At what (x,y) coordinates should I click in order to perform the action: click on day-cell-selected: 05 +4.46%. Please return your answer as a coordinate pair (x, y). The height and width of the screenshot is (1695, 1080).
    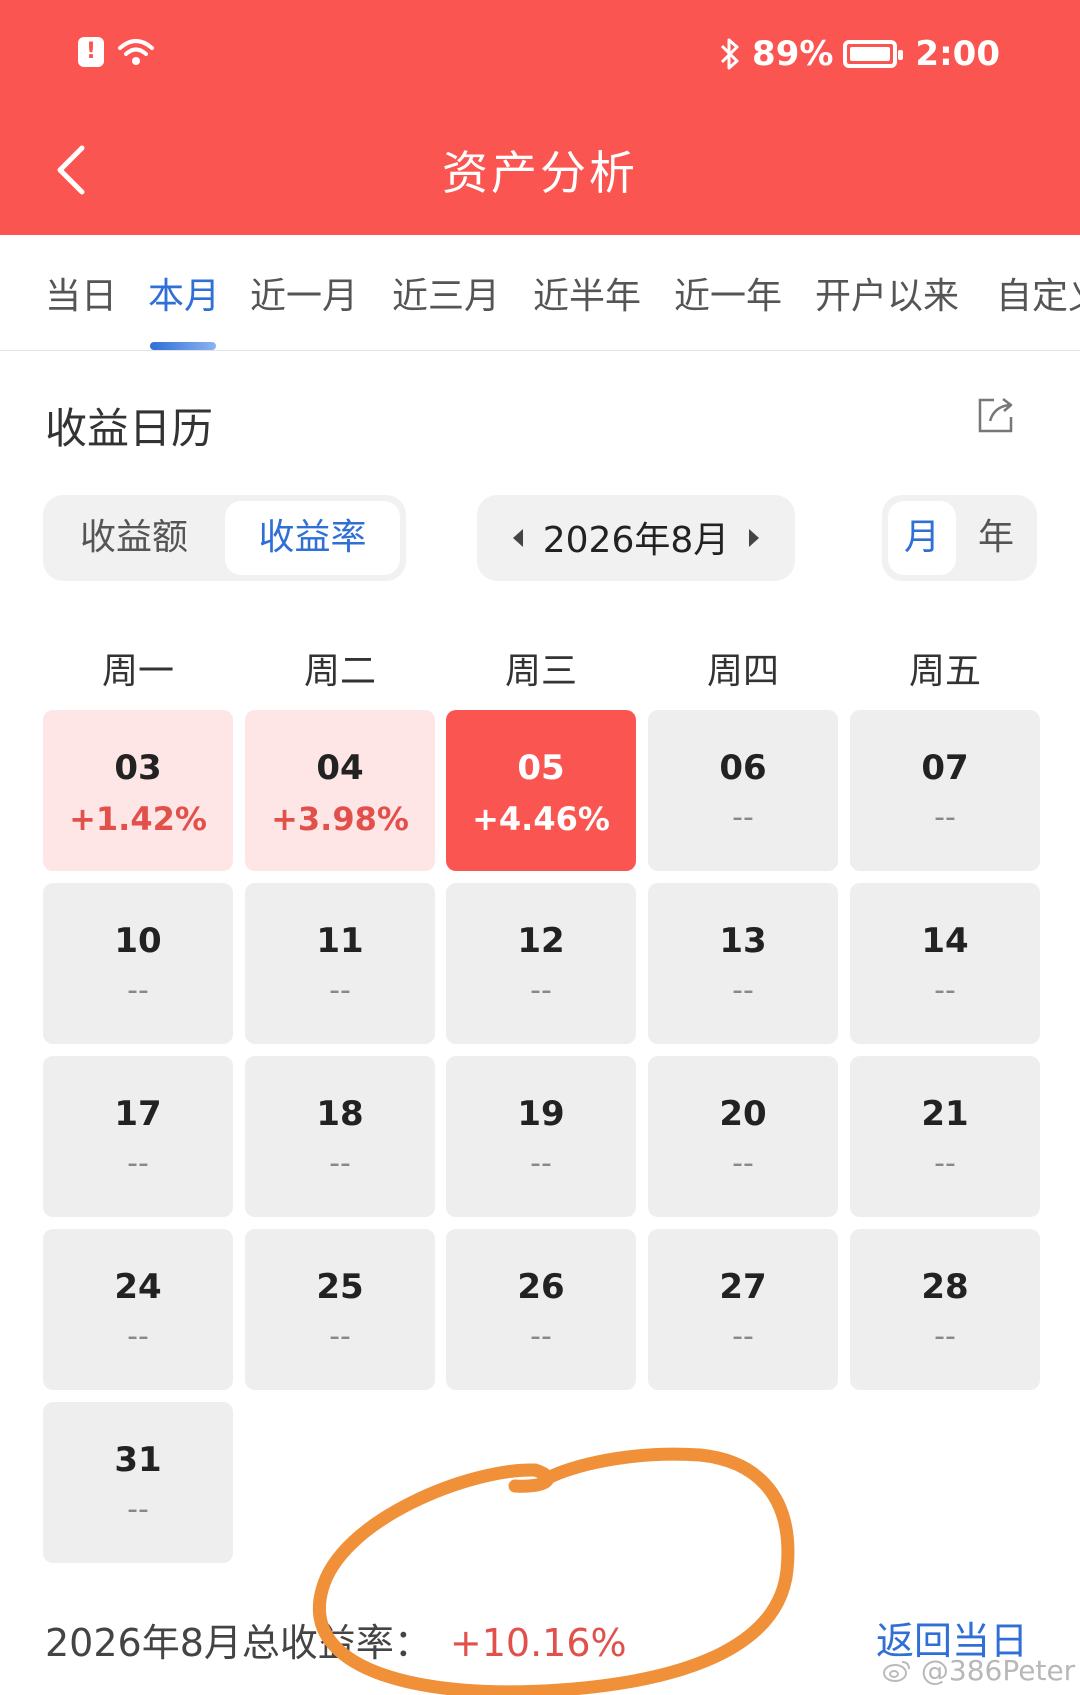
    Looking at the image, I should click on (541, 790).